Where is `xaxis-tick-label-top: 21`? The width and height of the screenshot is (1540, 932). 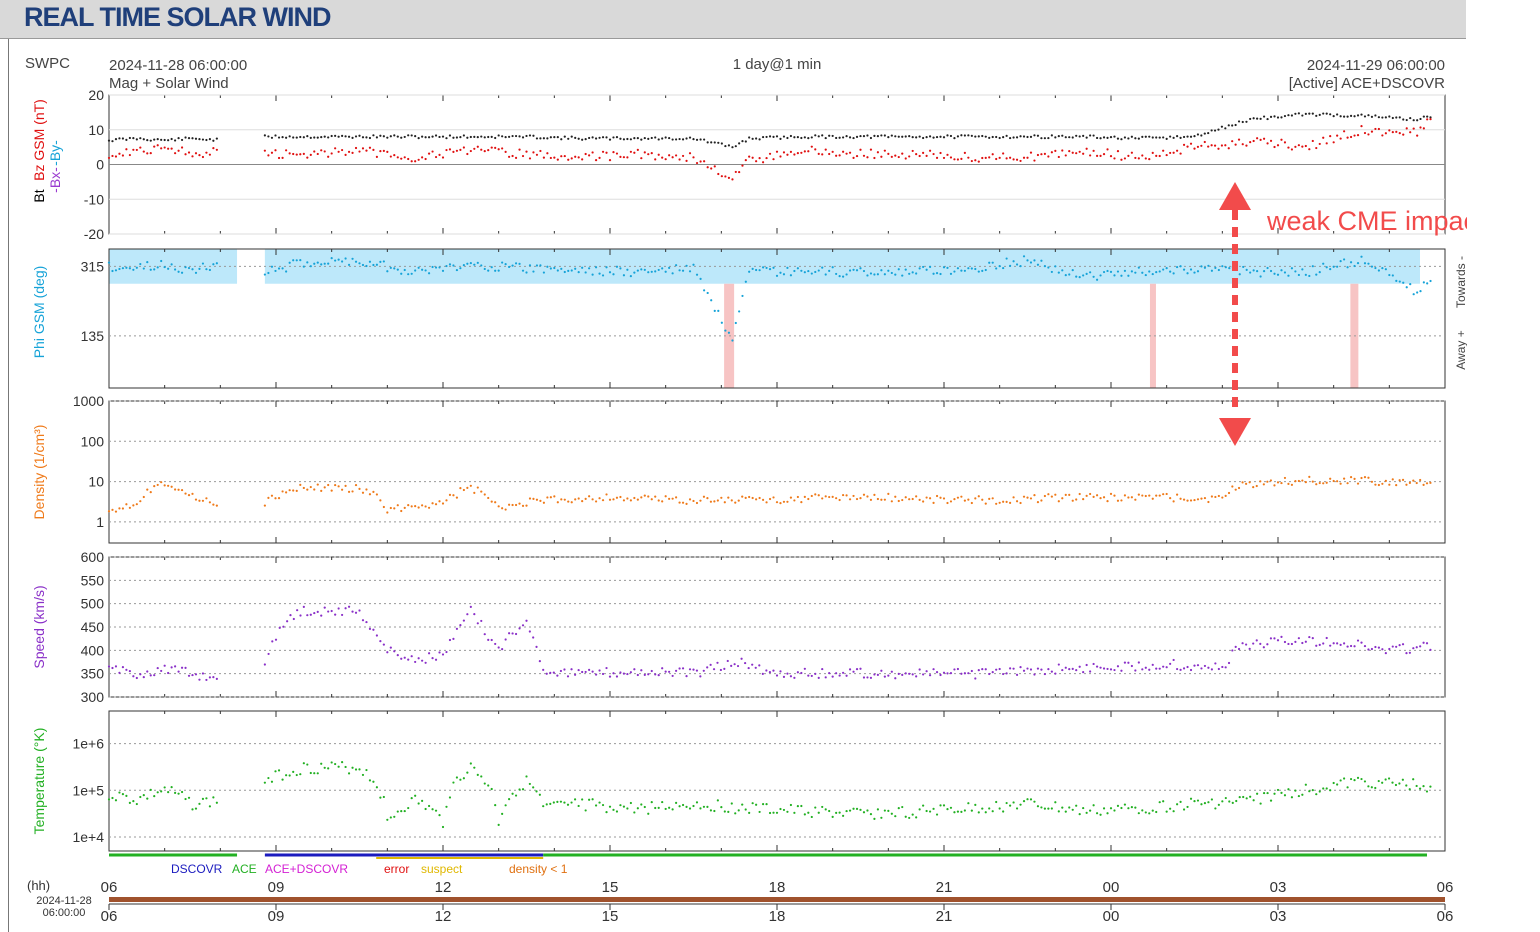
xaxis-tick-label-top: 21 is located at coordinates (944, 887).